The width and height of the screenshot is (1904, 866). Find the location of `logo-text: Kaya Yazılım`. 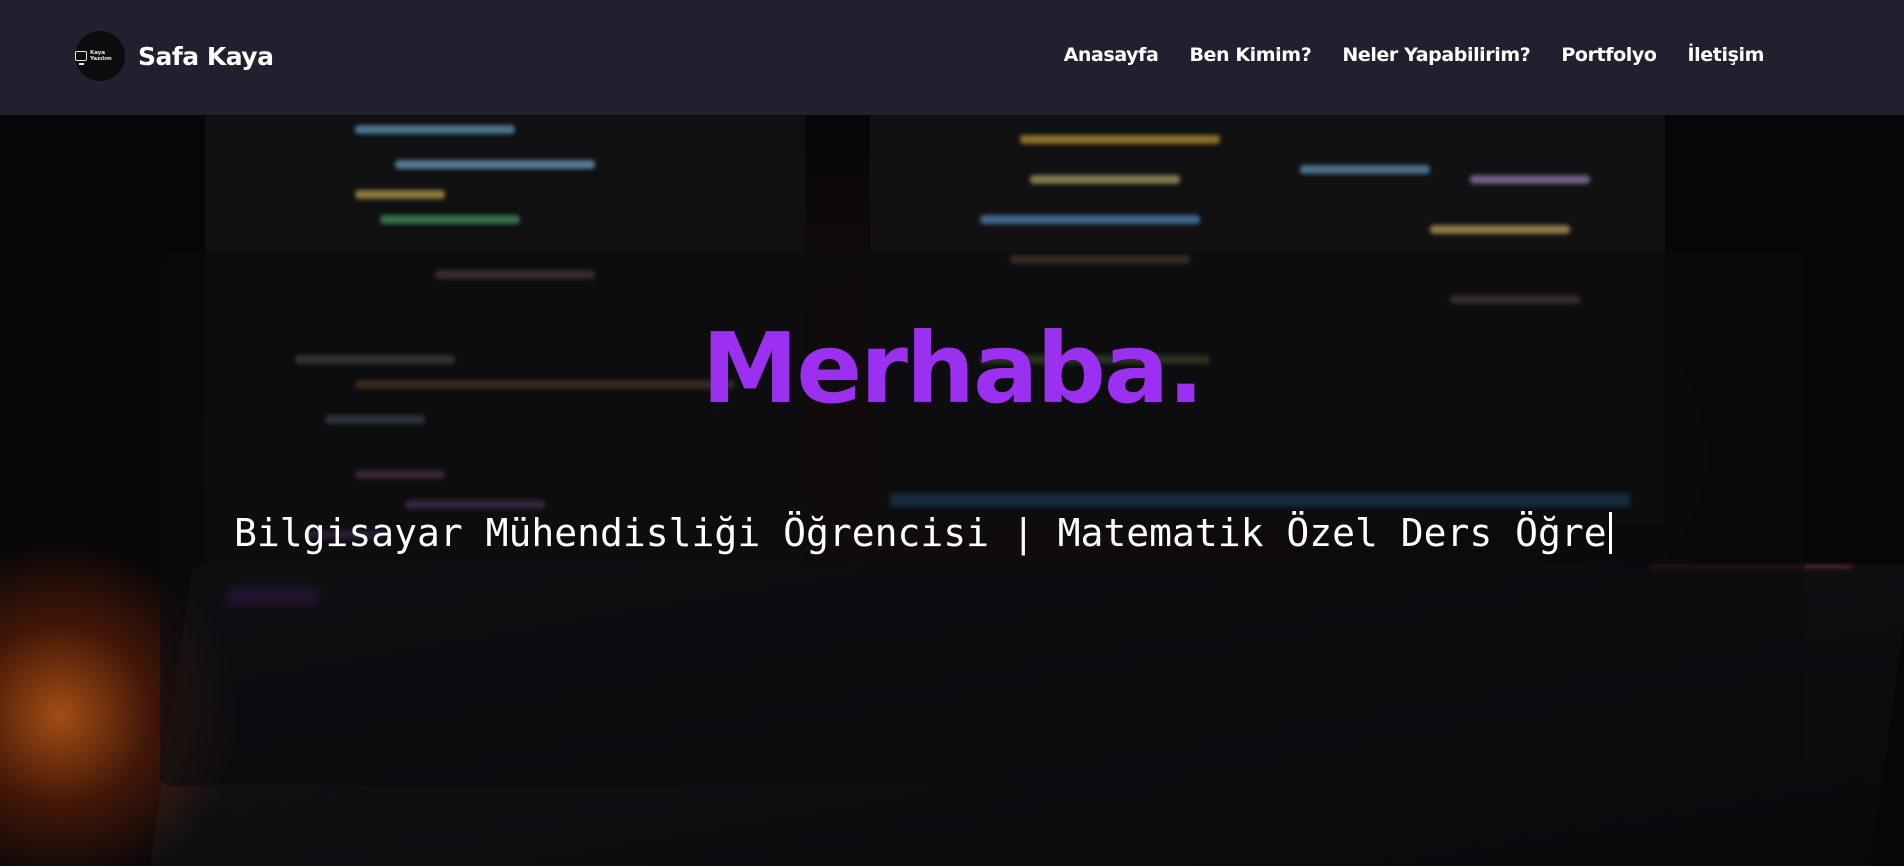

logo-text: Kaya Yazılım is located at coordinates (100, 56).